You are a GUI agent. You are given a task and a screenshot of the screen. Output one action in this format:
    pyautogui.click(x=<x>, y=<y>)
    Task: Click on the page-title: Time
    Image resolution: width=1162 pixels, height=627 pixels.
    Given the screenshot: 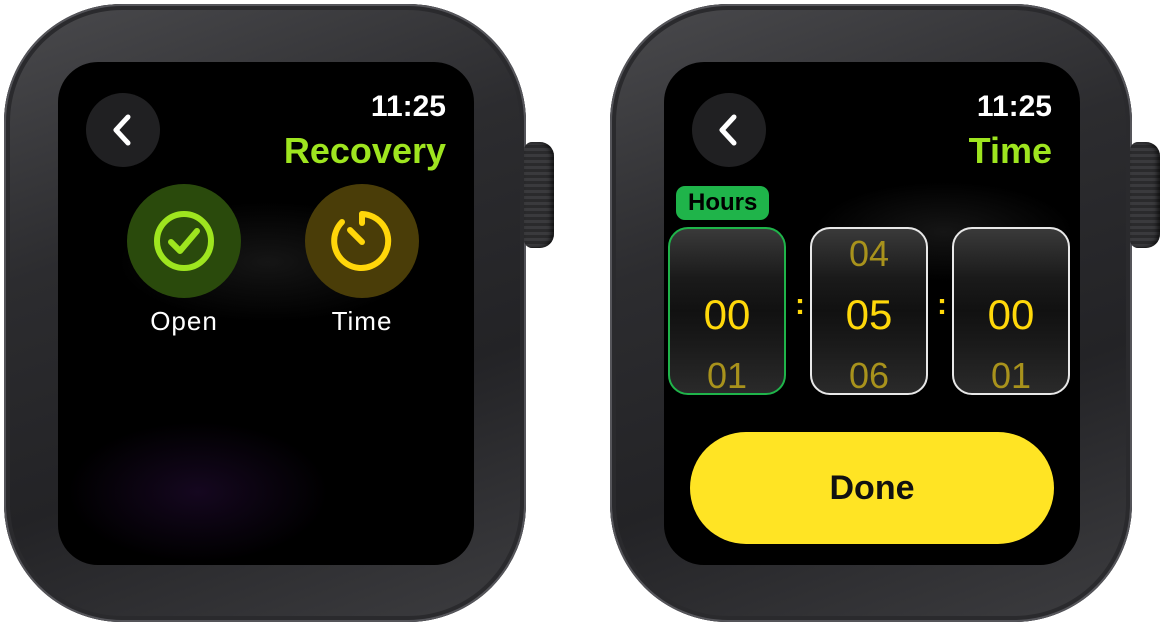 What is the action you would take?
    pyautogui.click(x=1010, y=150)
    